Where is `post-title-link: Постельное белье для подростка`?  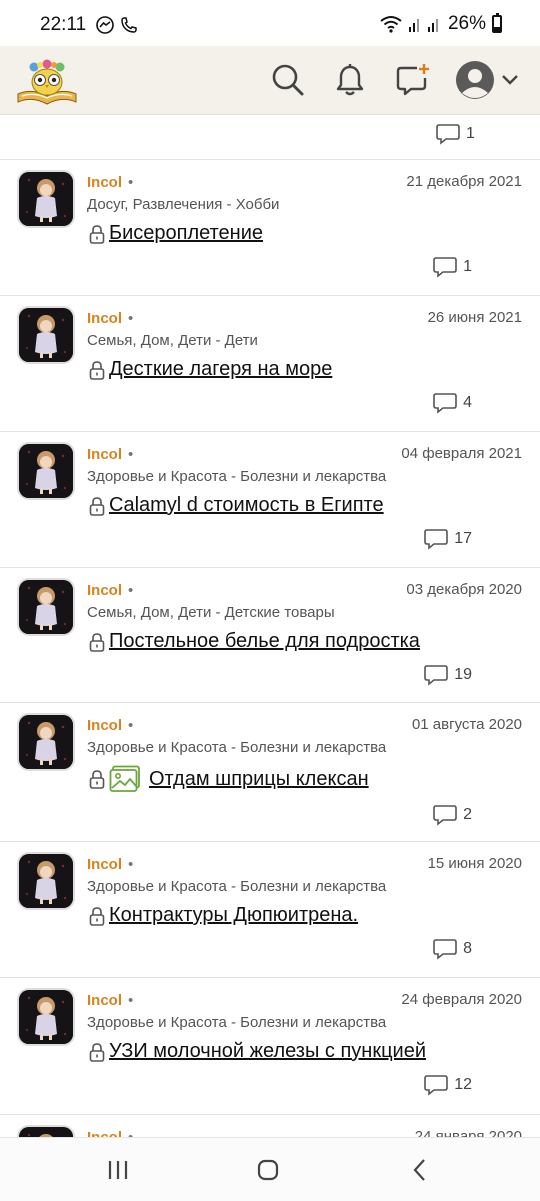 post-title-link: Постельное белье для подростка is located at coordinates (264, 641).